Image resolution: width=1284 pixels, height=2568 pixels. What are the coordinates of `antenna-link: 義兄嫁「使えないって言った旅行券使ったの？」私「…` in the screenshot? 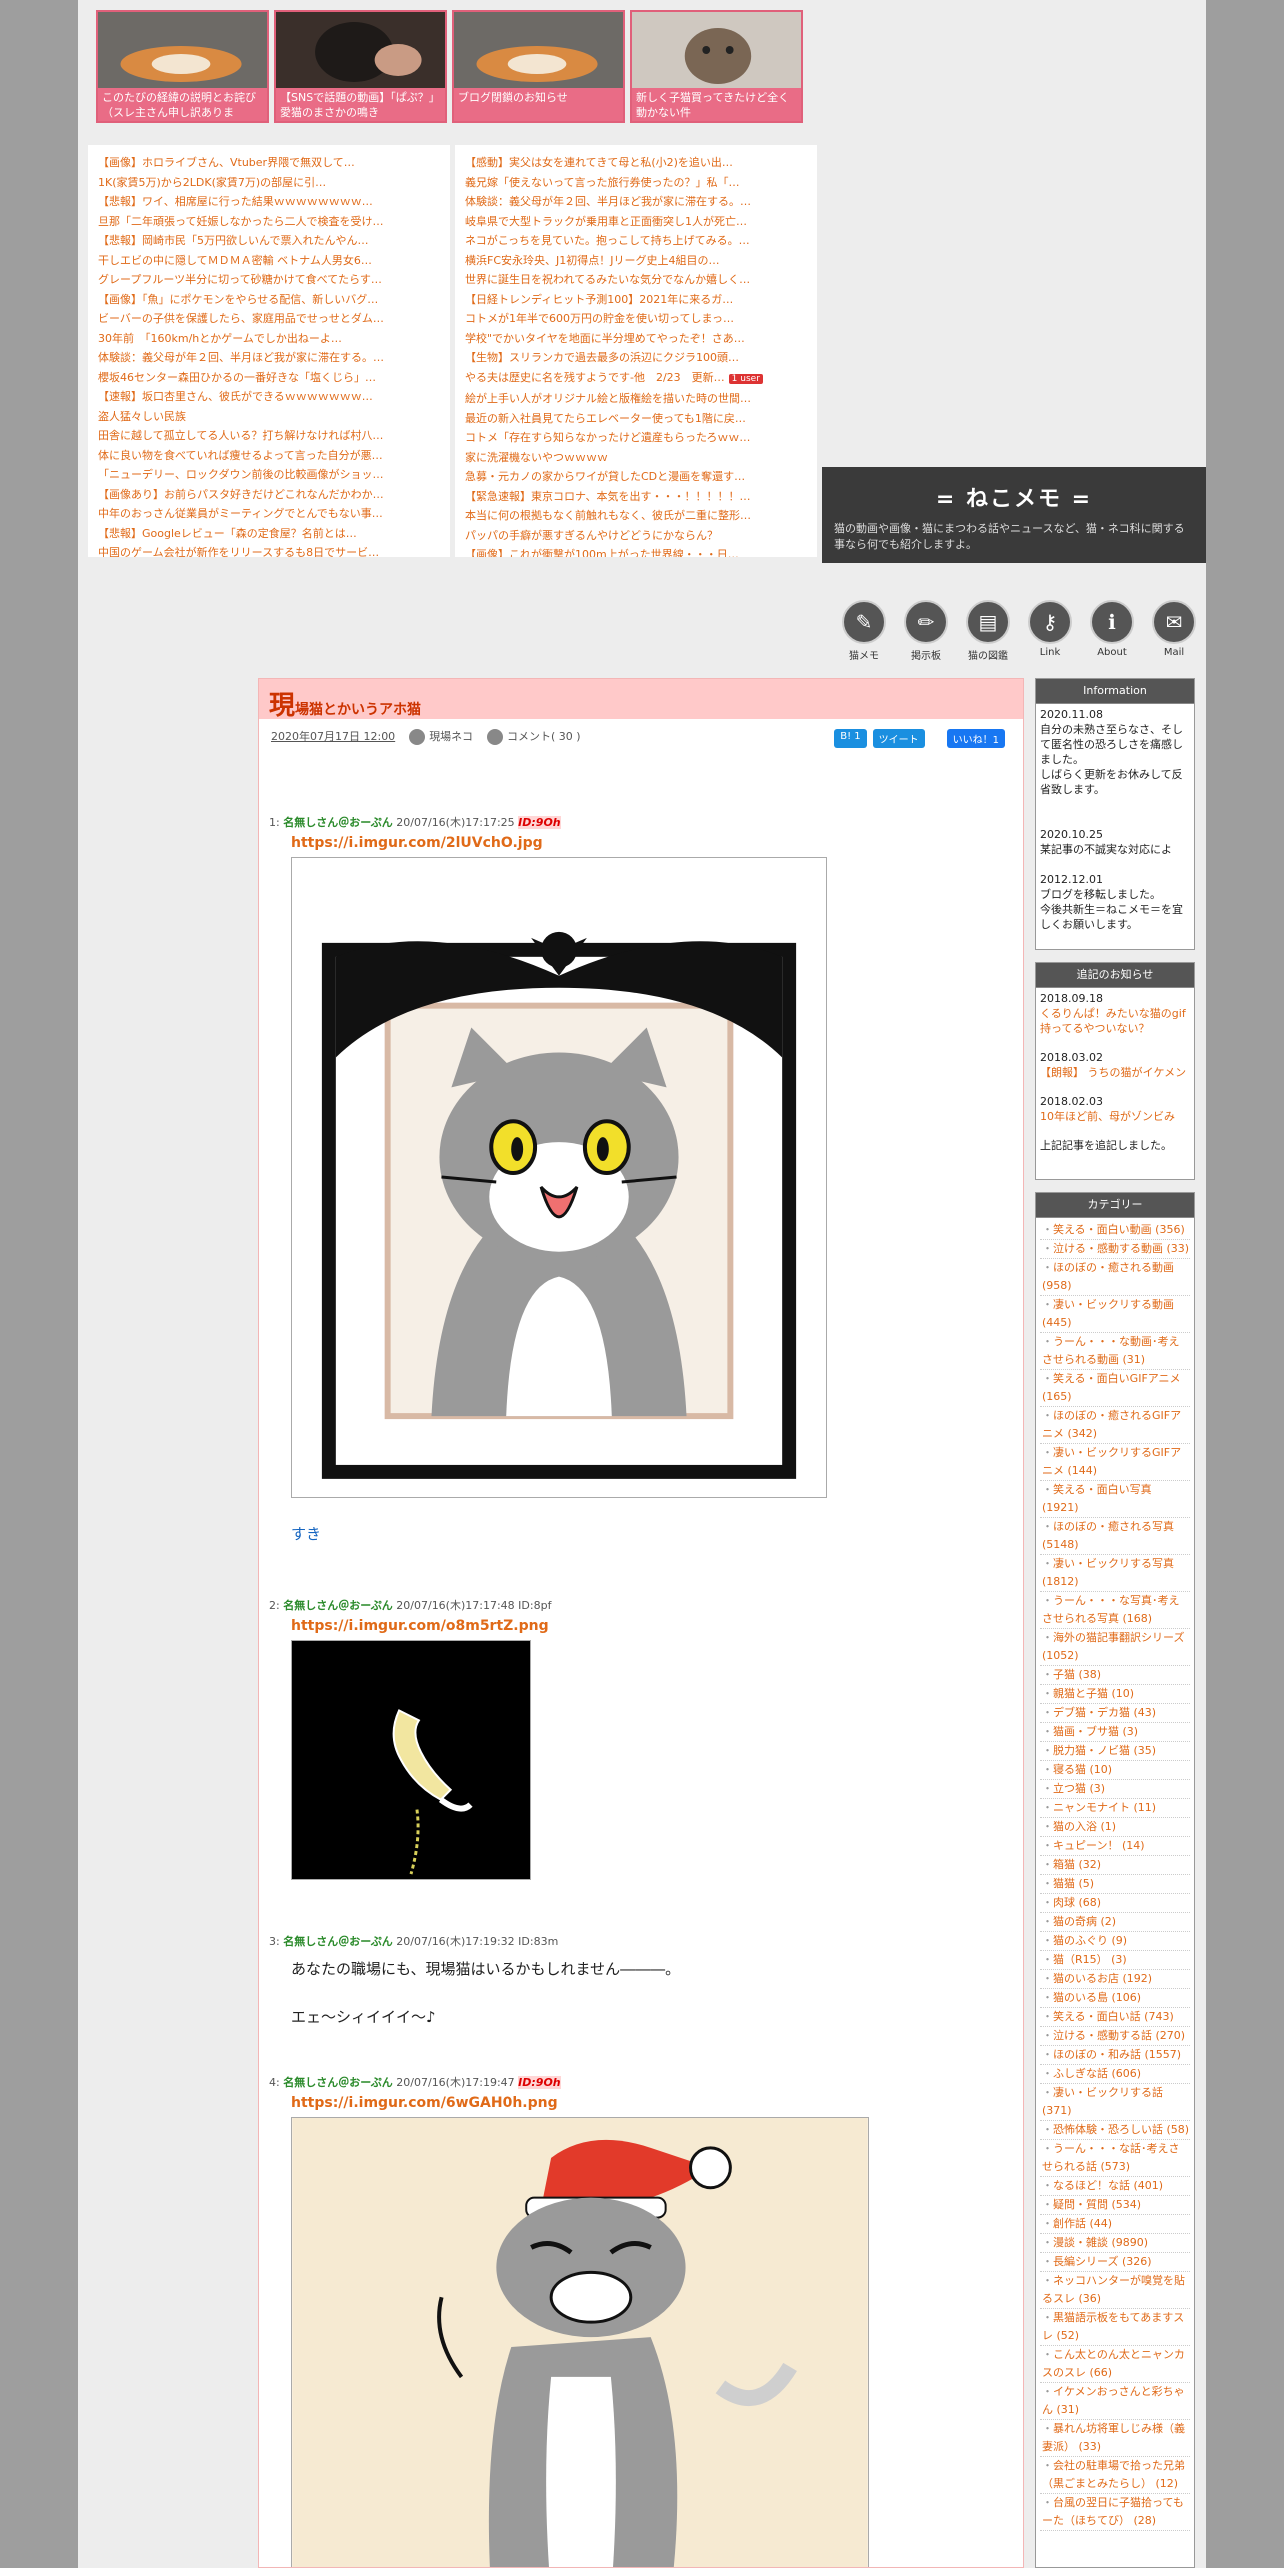 It's located at (636, 183).